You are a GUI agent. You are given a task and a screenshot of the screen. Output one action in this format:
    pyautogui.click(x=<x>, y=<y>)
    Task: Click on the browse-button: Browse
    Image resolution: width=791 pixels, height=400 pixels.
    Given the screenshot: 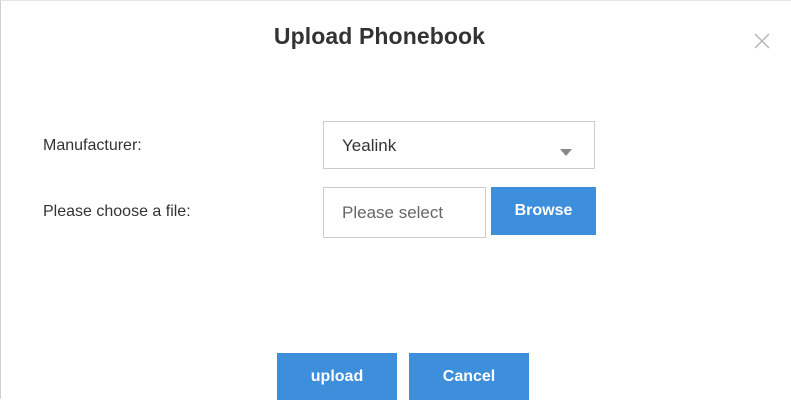 What is the action you would take?
    pyautogui.click(x=543, y=211)
    